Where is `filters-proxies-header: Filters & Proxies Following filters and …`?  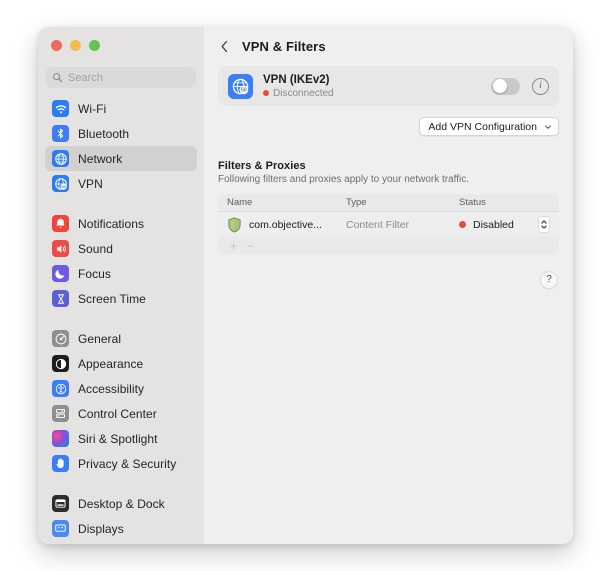
filters-proxies-header: Filters & Proxies Following filters and … is located at coordinates (388, 172).